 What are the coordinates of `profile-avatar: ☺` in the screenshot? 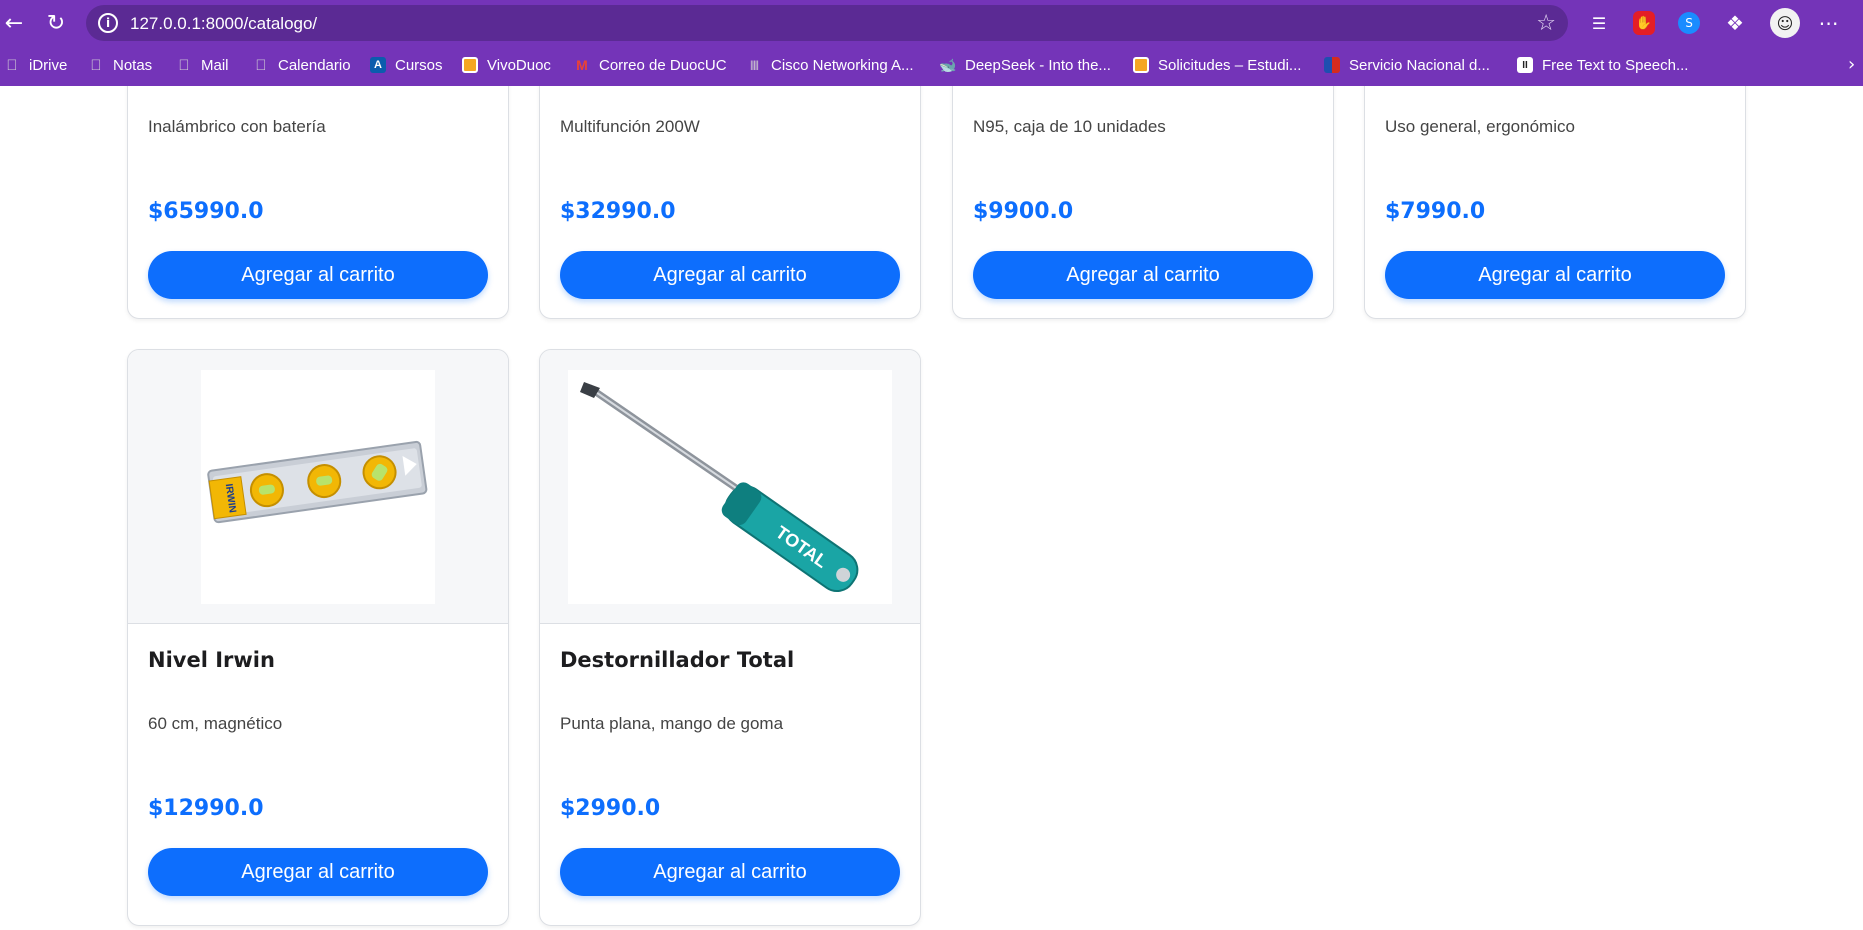 It's located at (1785, 23).